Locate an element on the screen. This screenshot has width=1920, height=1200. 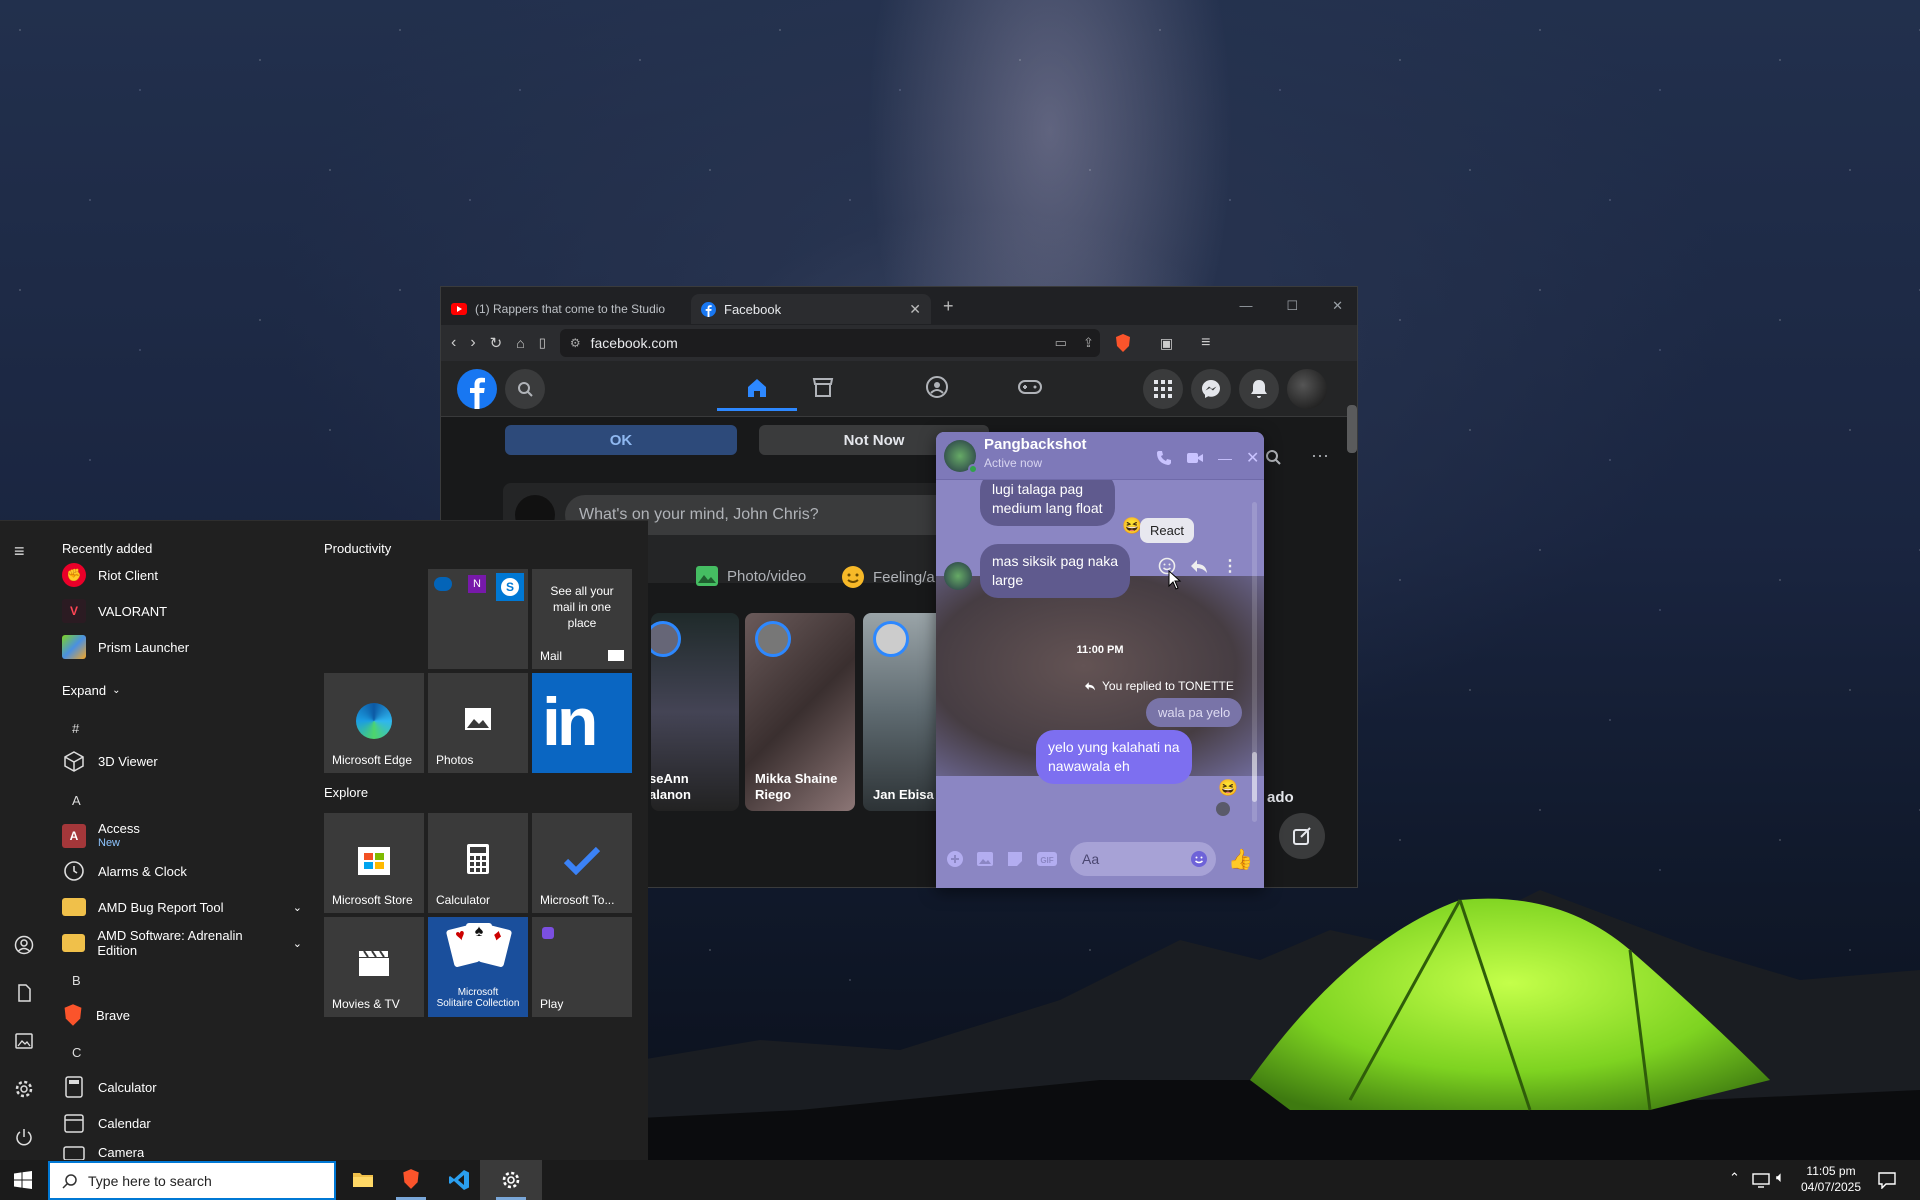
letter-header: A is located at coordinates (76, 800).